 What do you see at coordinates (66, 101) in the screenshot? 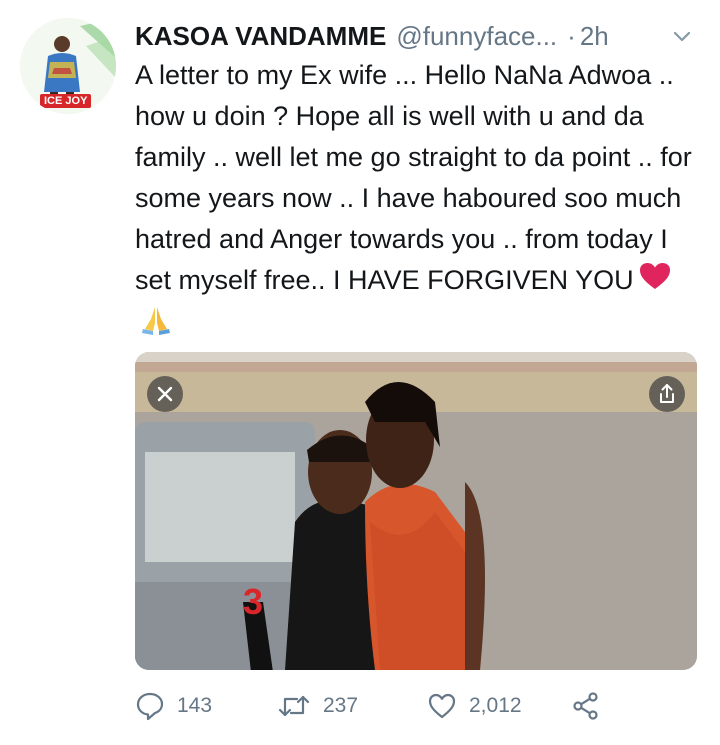
I see `avatar-badge: ICE JOY` at bounding box center [66, 101].